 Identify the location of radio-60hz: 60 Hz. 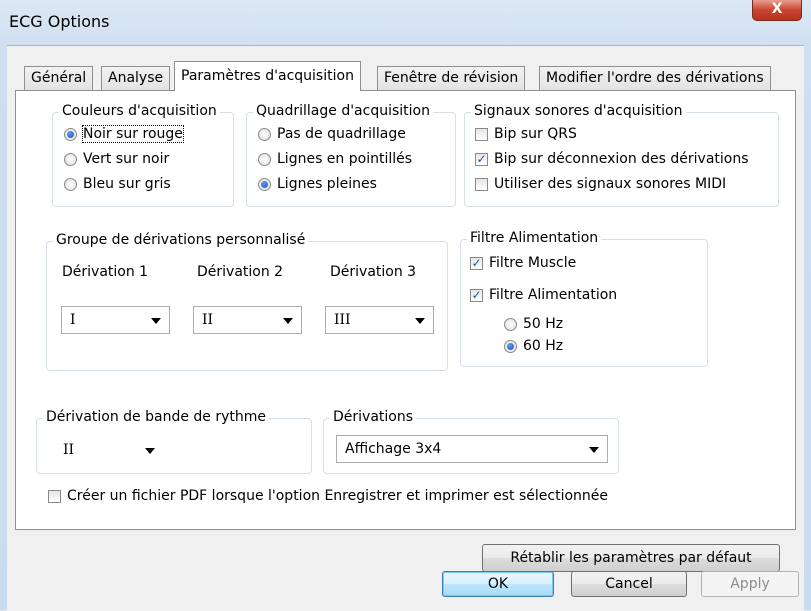
(533, 346).